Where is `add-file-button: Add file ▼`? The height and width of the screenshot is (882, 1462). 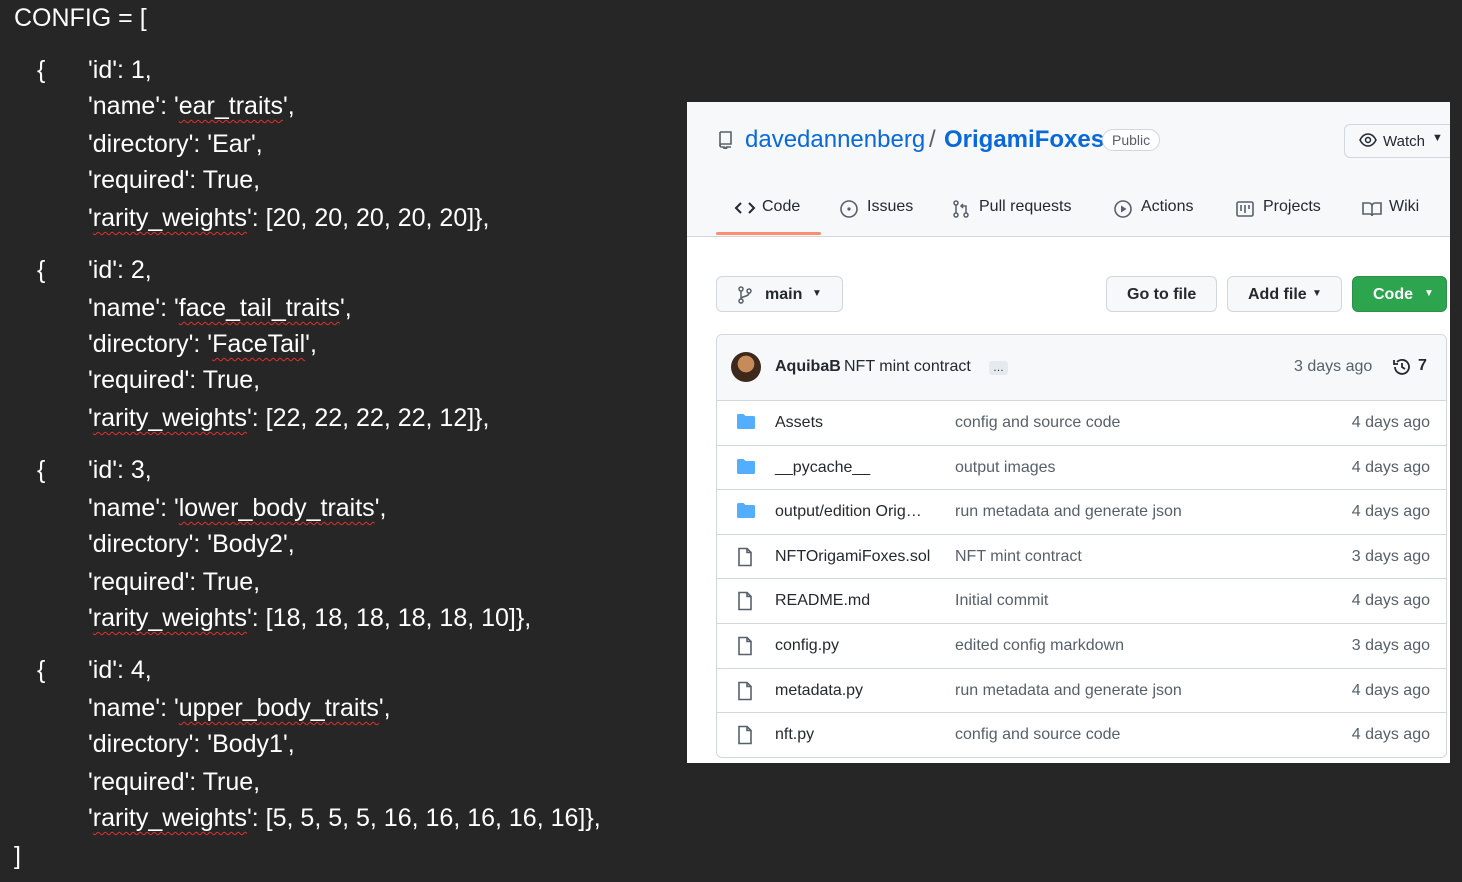
add-file-button: Add file ▼ is located at coordinates (1284, 294).